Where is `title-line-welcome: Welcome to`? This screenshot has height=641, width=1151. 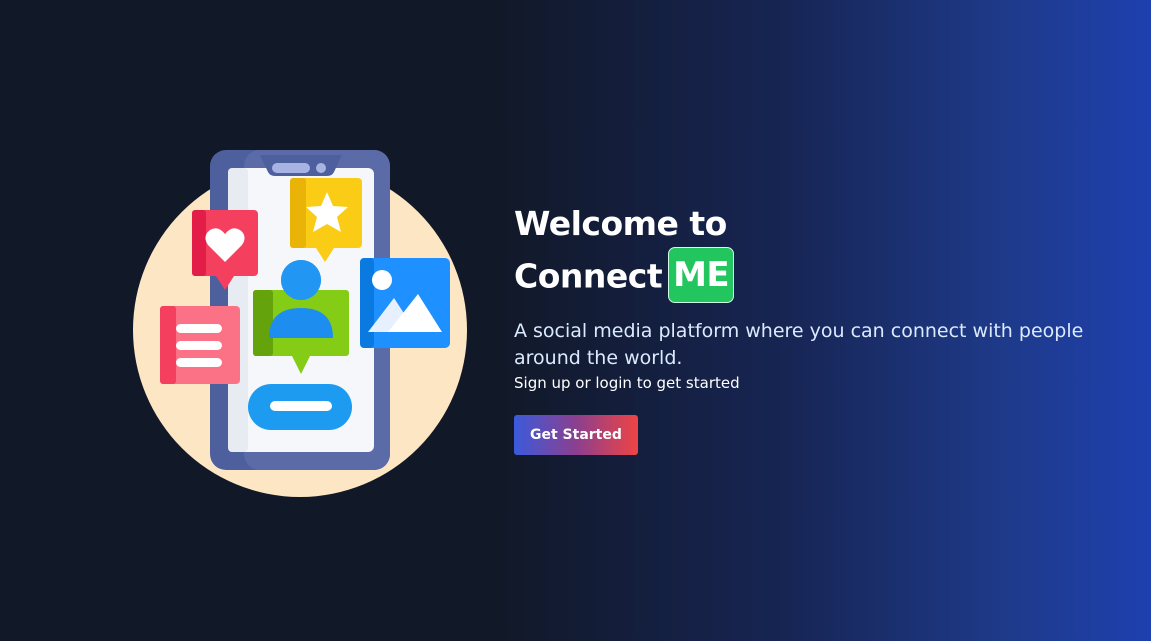 title-line-welcome: Welcome to is located at coordinates (620, 223).